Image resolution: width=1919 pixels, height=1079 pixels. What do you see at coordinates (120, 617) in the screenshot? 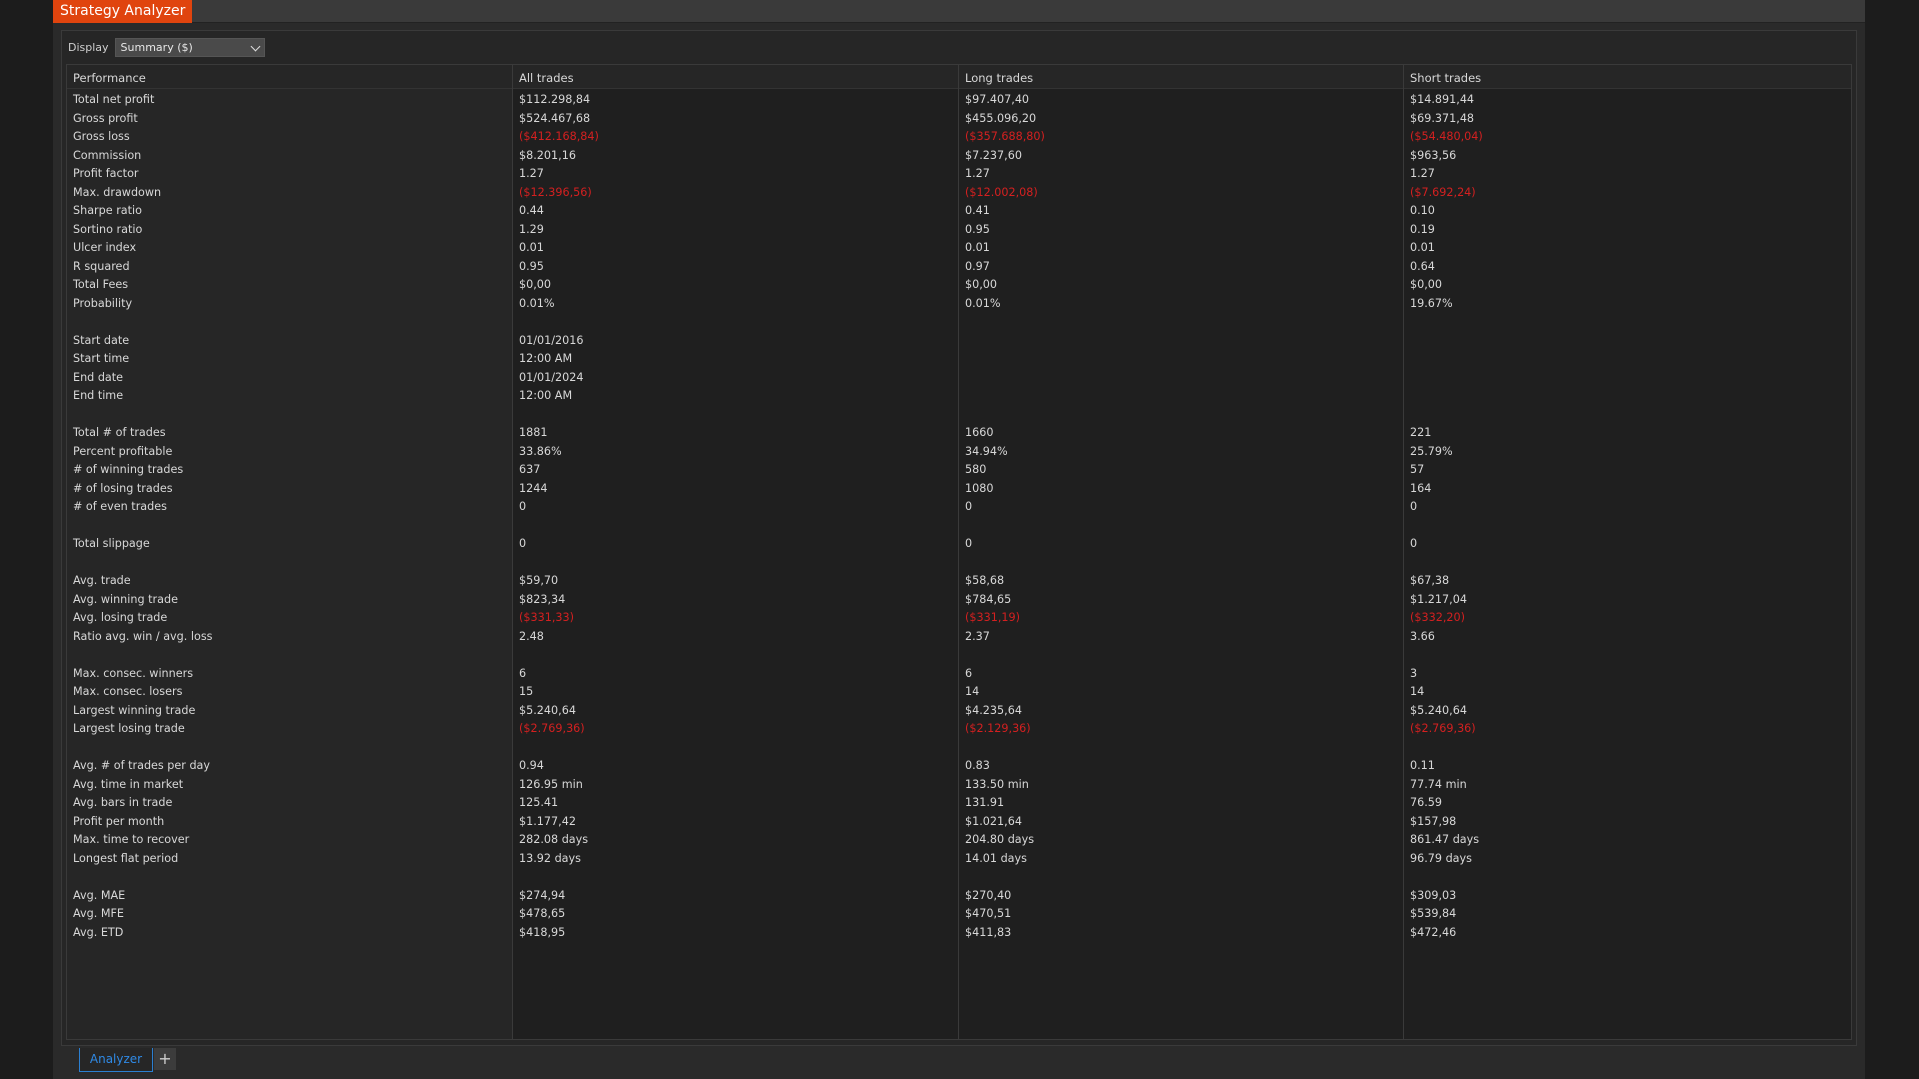
I see `metric-label: Avg. losing trade` at bounding box center [120, 617].